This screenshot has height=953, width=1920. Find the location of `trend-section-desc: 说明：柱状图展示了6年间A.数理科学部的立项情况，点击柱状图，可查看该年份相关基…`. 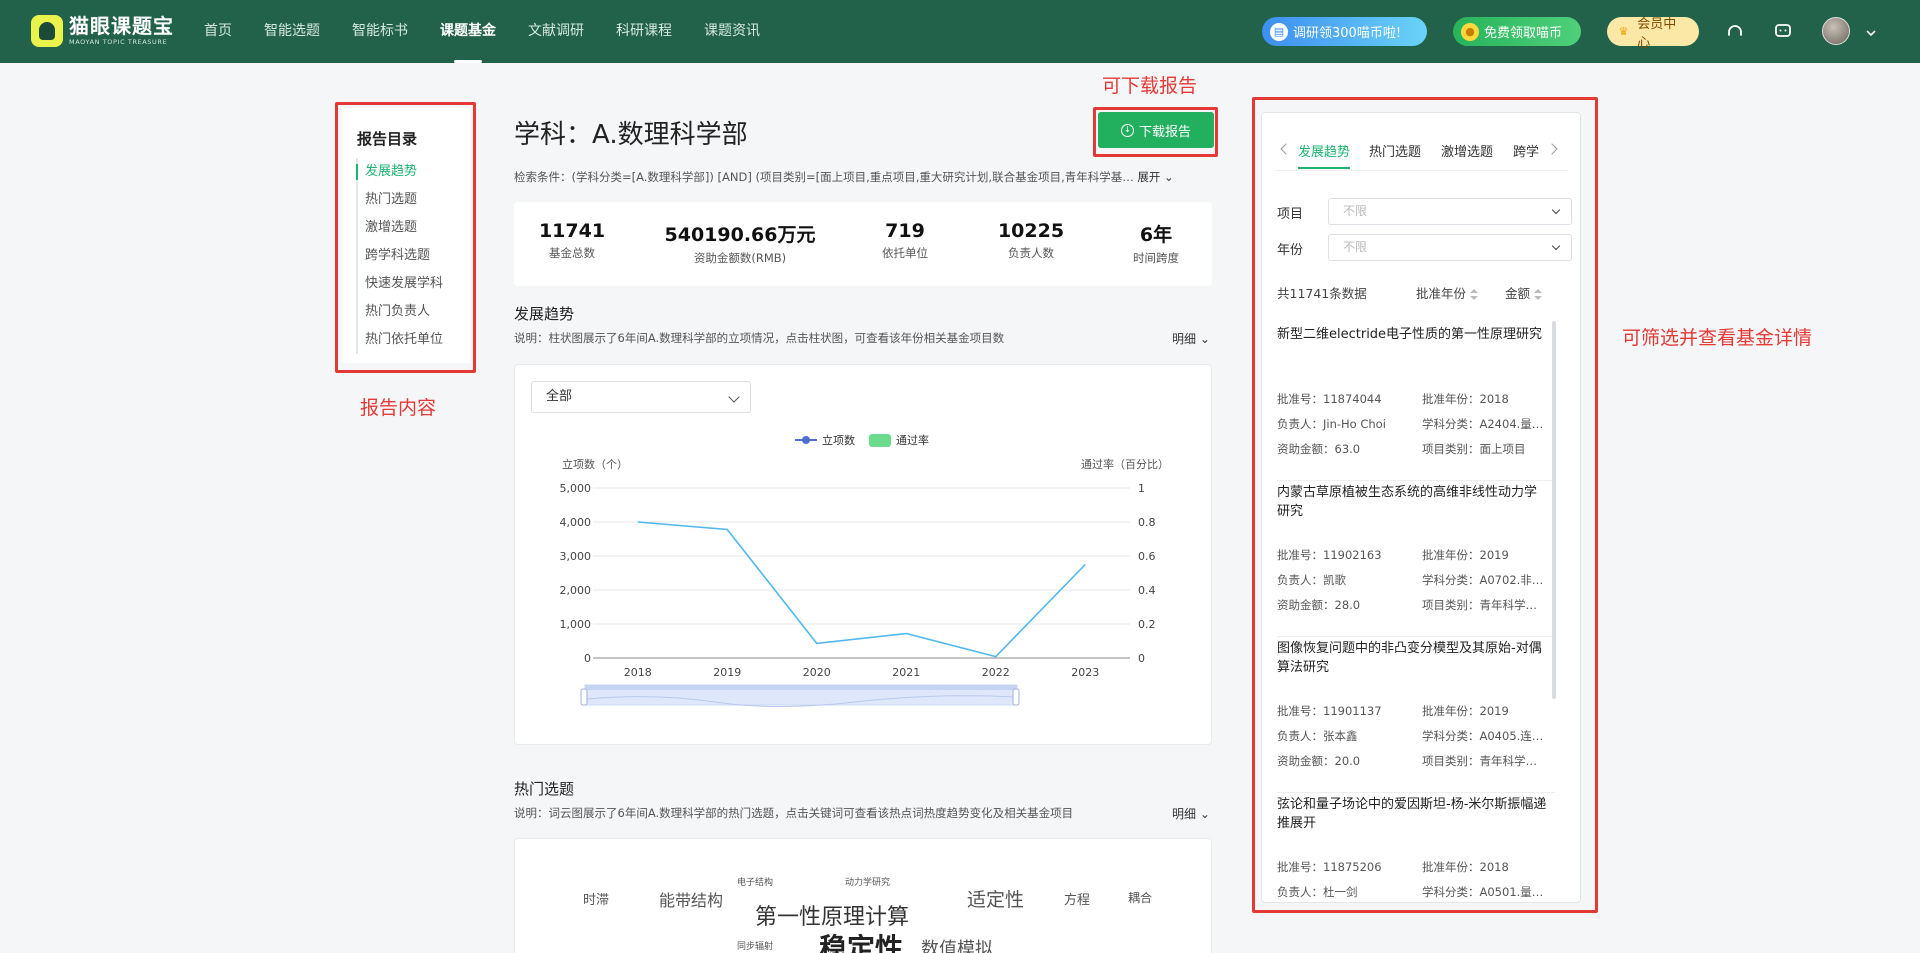

trend-section-desc: 说明：柱状图展示了6年间A.数理科学部的立项情况，点击柱状图，可查看该年份相关基… is located at coordinates (759, 338).